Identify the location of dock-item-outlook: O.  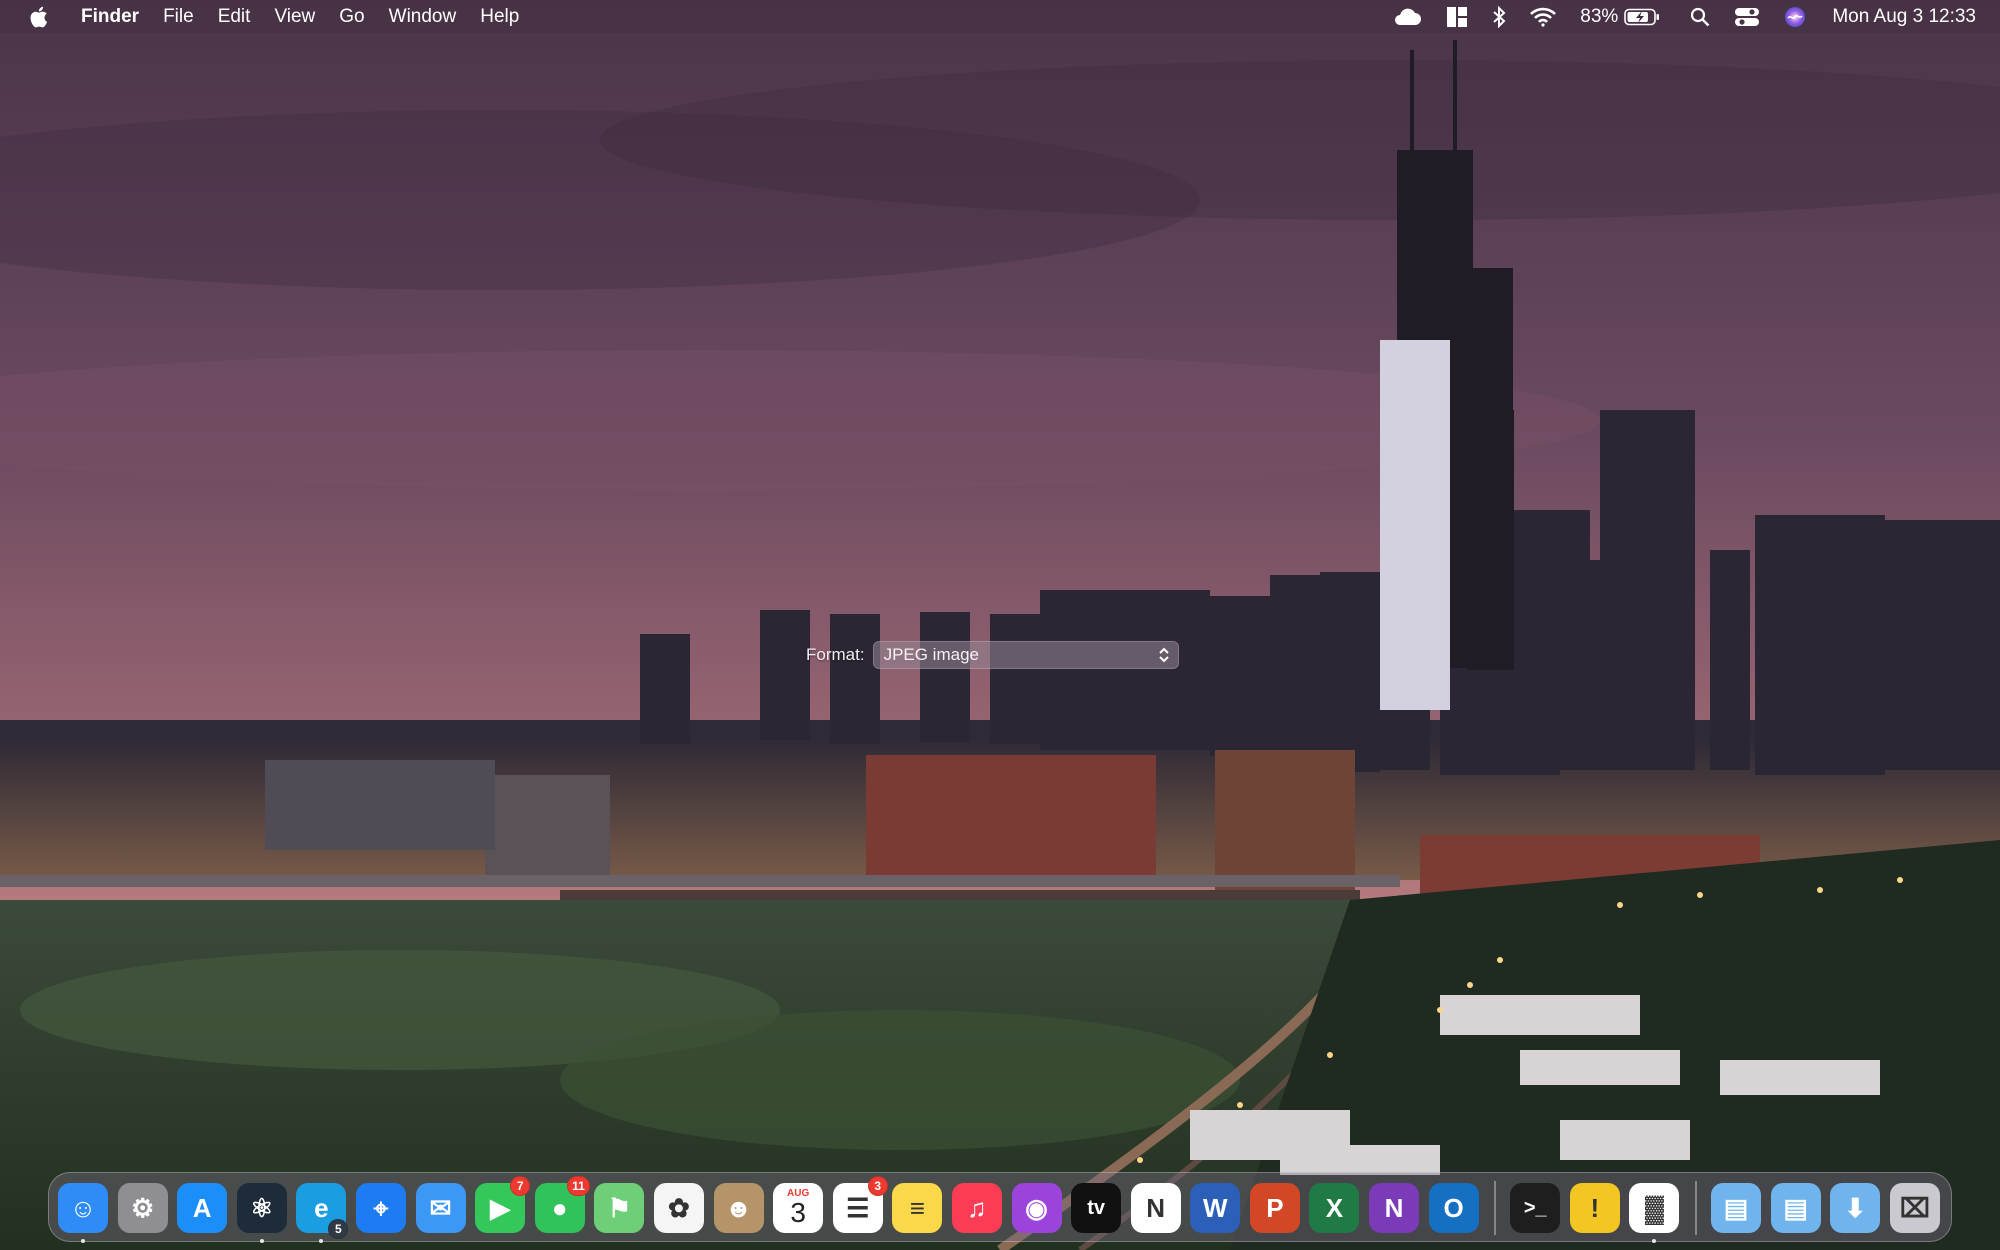
(1453, 1208).